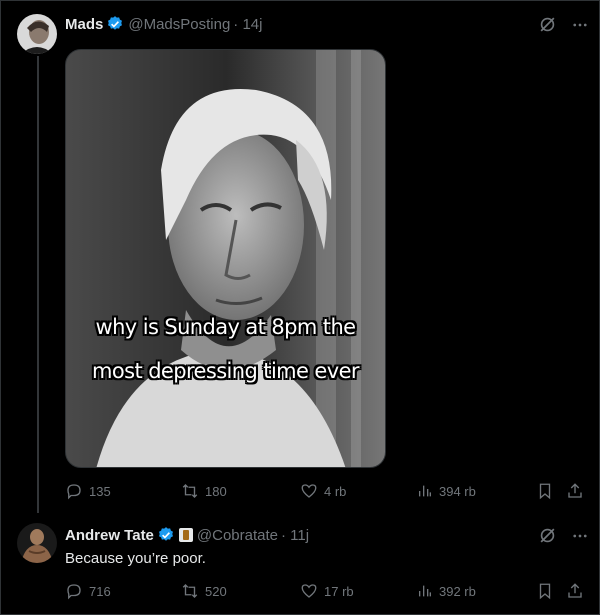  Describe the element at coordinates (216, 591) in the screenshot. I see `retweet-count: 520` at that location.